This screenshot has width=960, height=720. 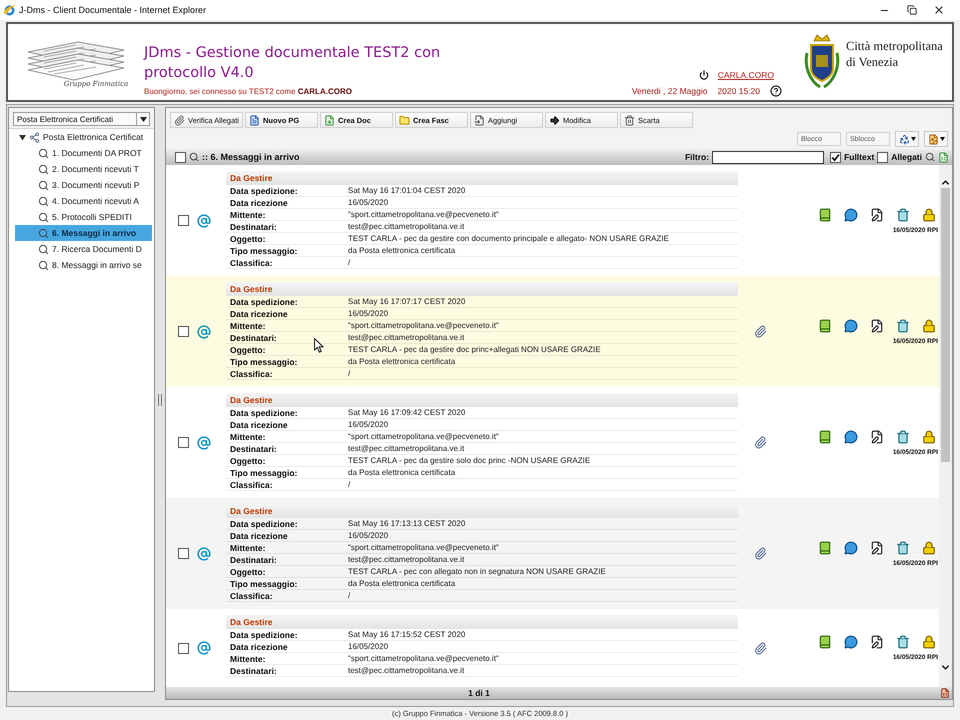 What do you see at coordinates (83, 217) in the screenshot?
I see `tree-item: 5. Protocolli SPEDITI` at bounding box center [83, 217].